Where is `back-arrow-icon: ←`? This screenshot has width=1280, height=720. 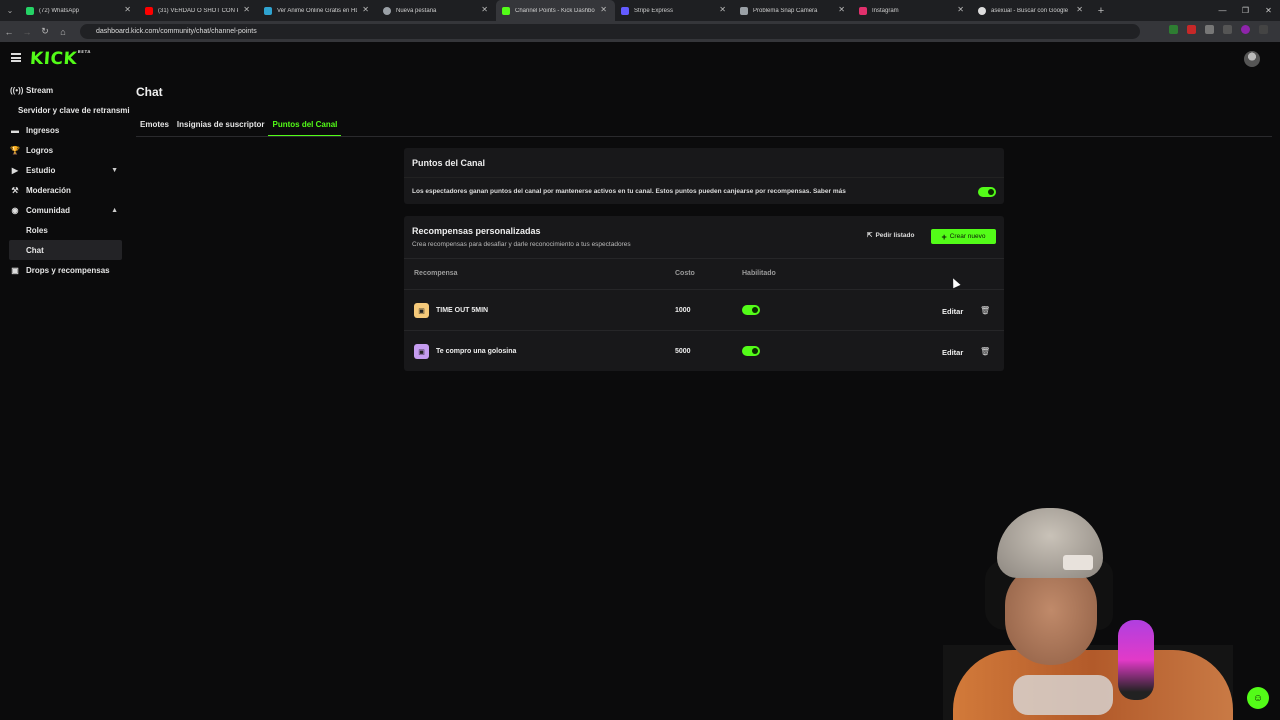
back-arrow-icon: ← is located at coordinates (9, 32).